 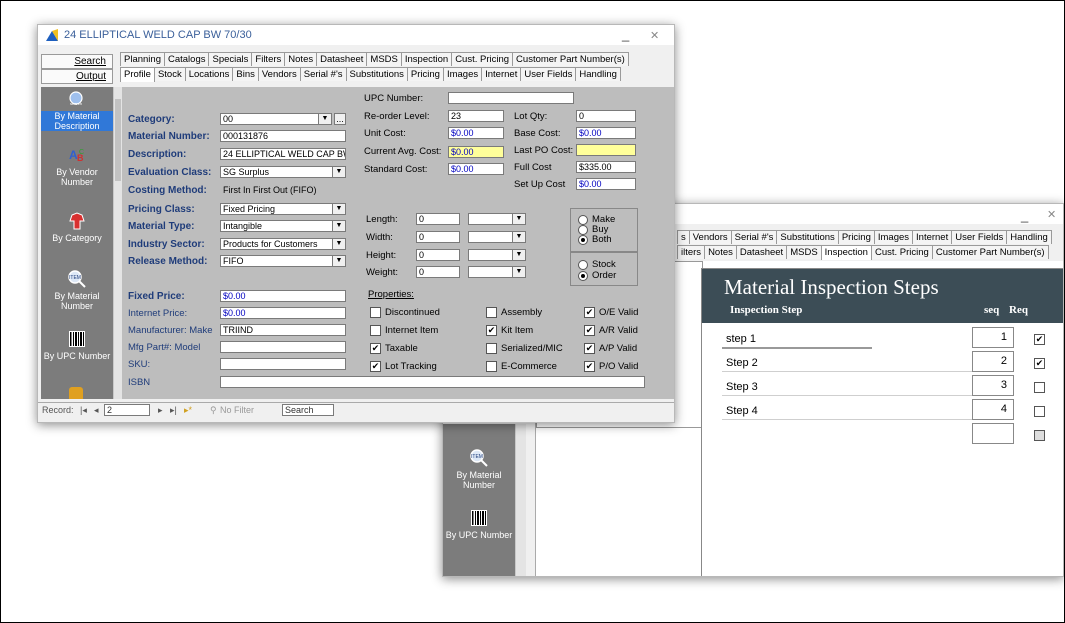 I want to click on search-button: Search, so click(x=77, y=61).